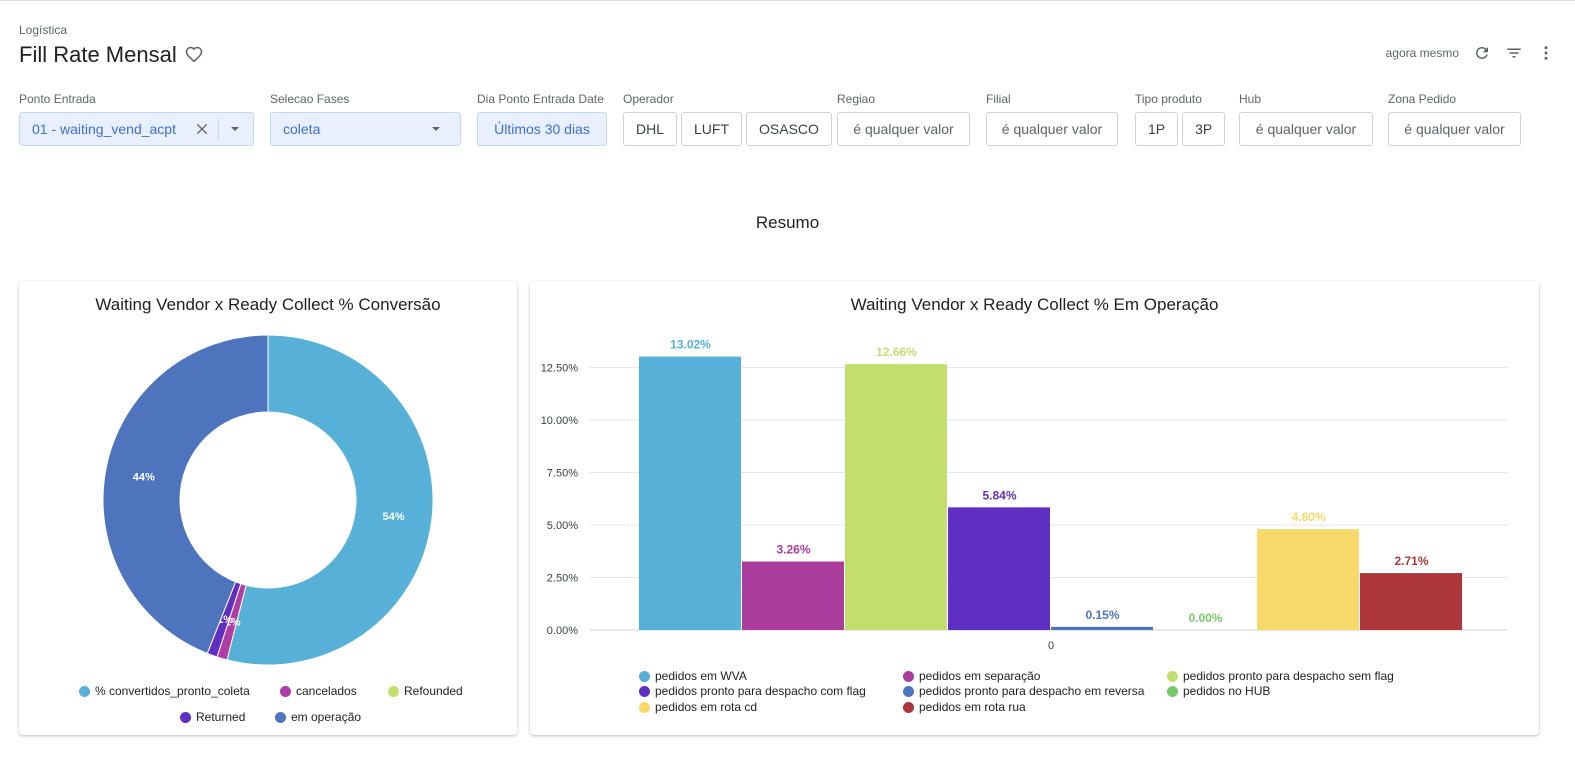 Image resolution: width=1575 pixels, height=766 pixels. What do you see at coordinates (202, 129) in the screenshot?
I see `clear-icon` at bounding box center [202, 129].